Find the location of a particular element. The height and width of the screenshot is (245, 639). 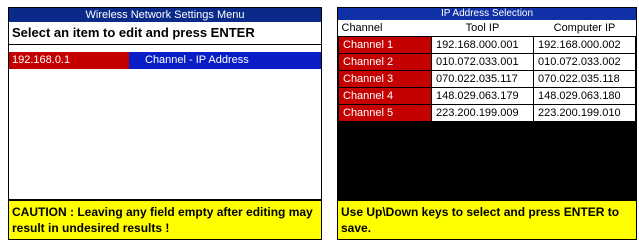

column-header-tool-ip: Tool IP is located at coordinates (482, 28).